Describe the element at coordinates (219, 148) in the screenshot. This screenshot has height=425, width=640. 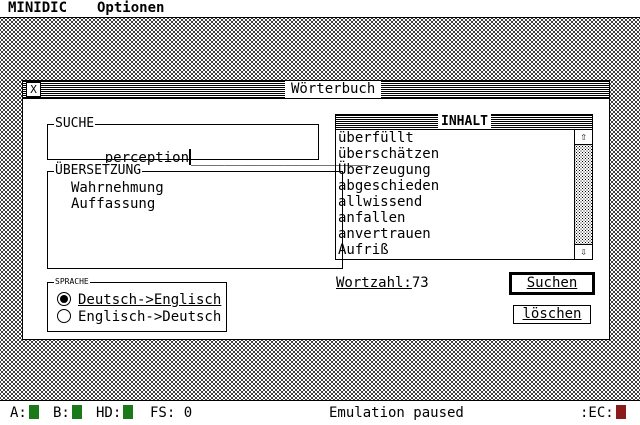
I see `search-input: perception _____________________` at that location.